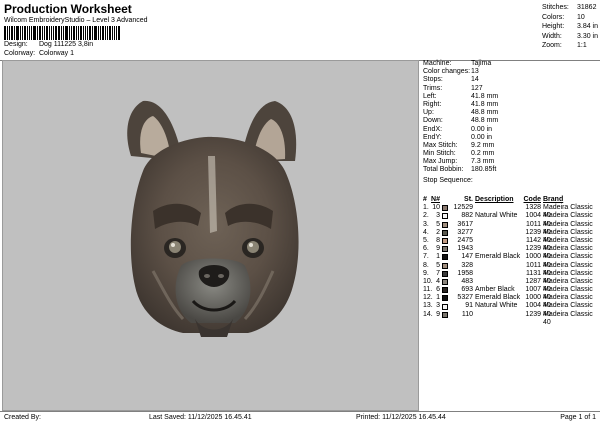 The height and width of the screenshot is (424, 600). Describe the element at coordinates (463, 208) in the screenshot. I see `stitch-count: 12529` at that location.